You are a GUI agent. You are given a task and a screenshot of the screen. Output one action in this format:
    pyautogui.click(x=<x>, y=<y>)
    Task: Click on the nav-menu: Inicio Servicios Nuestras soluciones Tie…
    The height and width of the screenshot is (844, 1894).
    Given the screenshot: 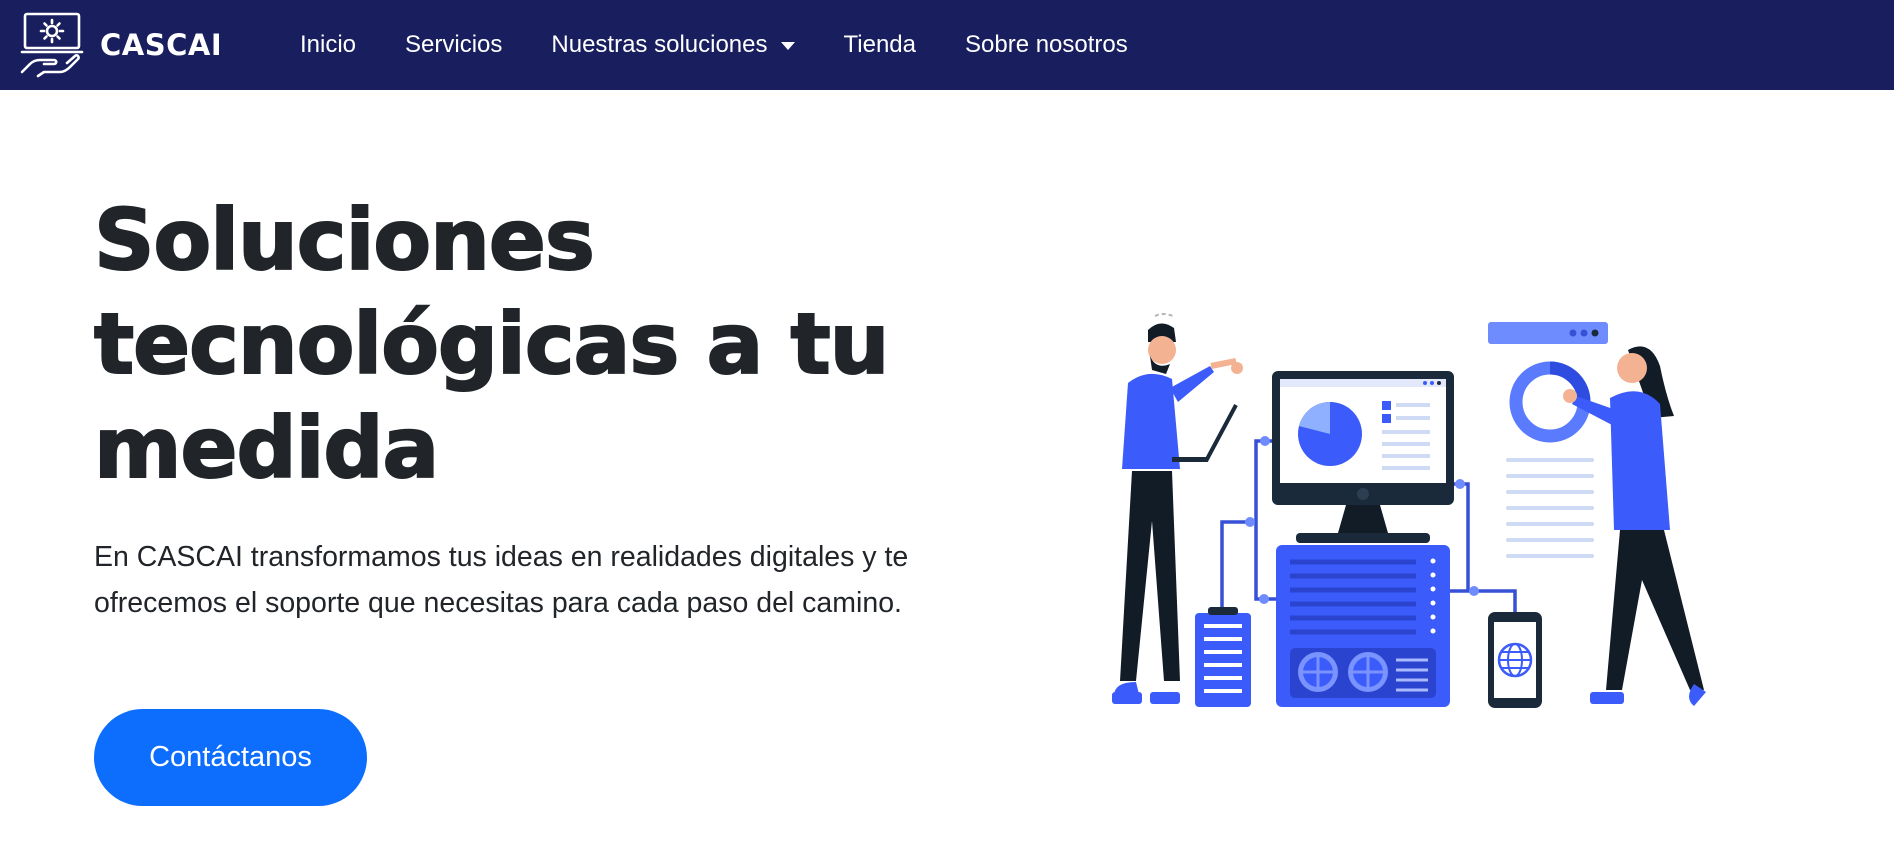 What is the action you would take?
    pyautogui.click(x=738, y=45)
    